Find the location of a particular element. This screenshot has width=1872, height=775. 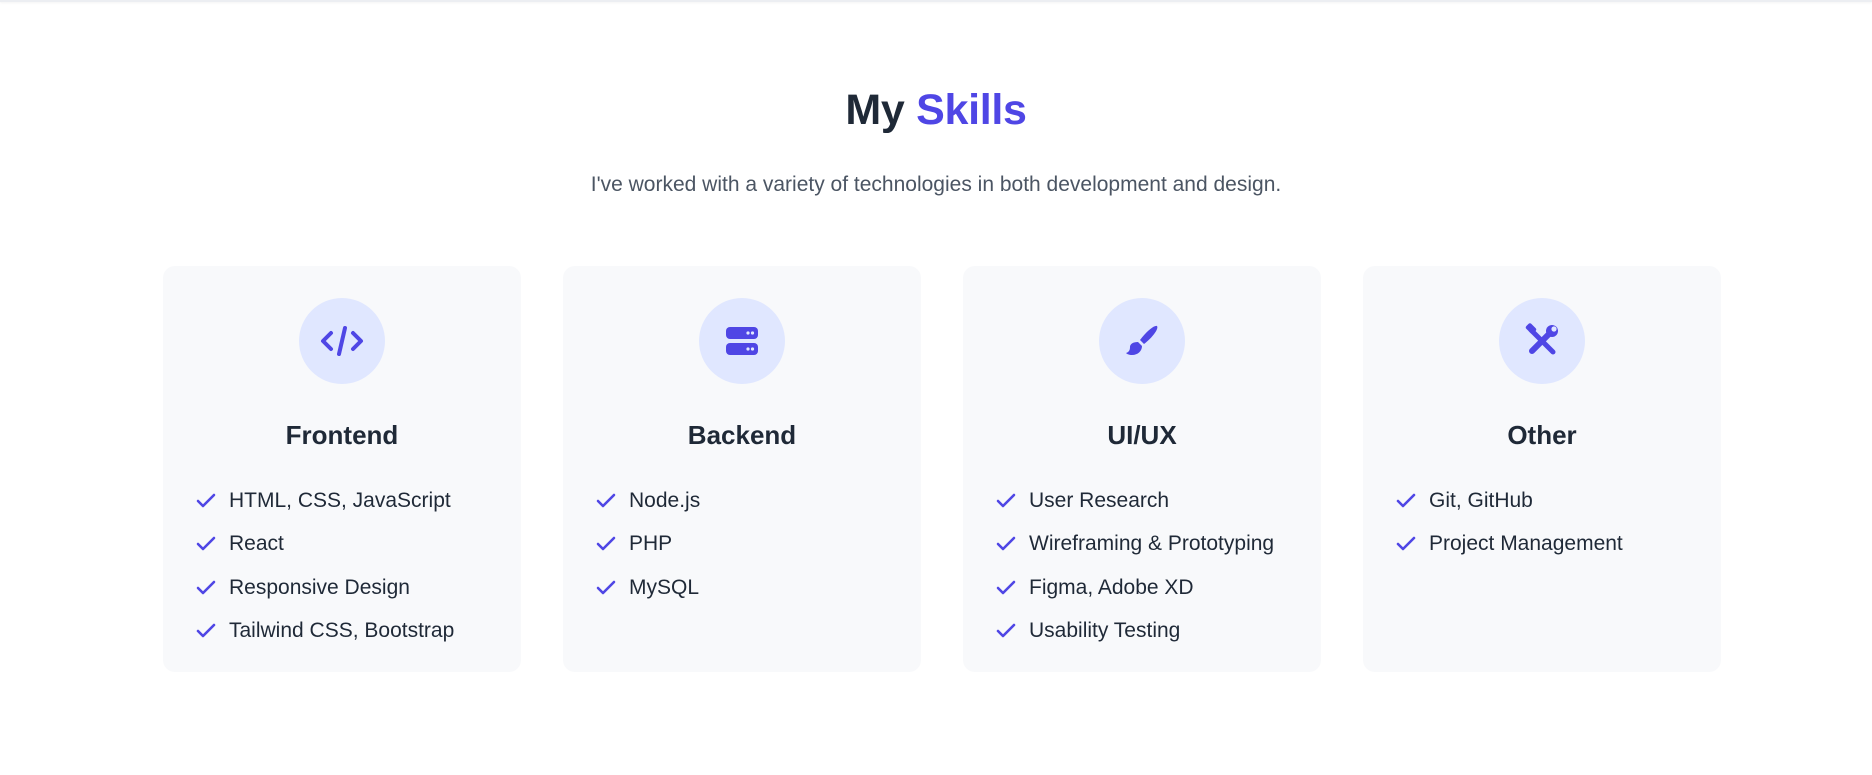

skill-label: MySQL is located at coordinates (664, 587).